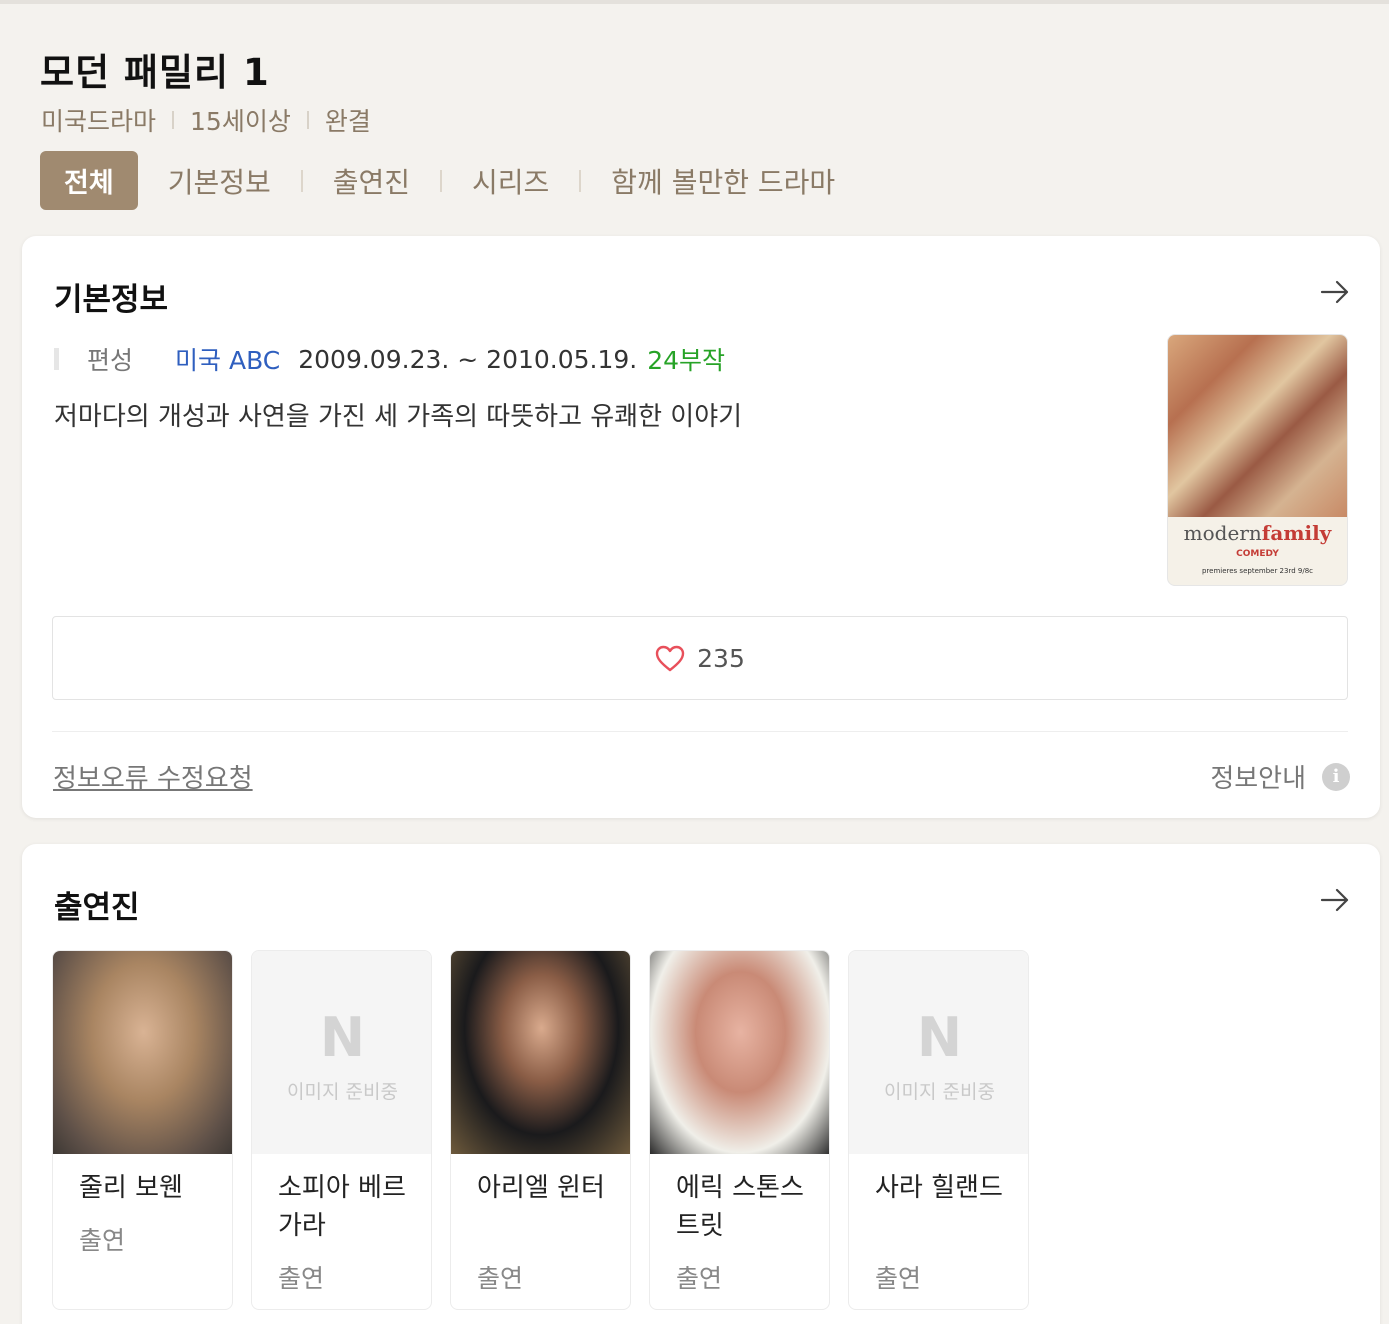  What do you see at coordinates (342, 1207) in the screenshot?
I see `cast-name: 소피아 베르가라` at bounding box center [342, 1207].